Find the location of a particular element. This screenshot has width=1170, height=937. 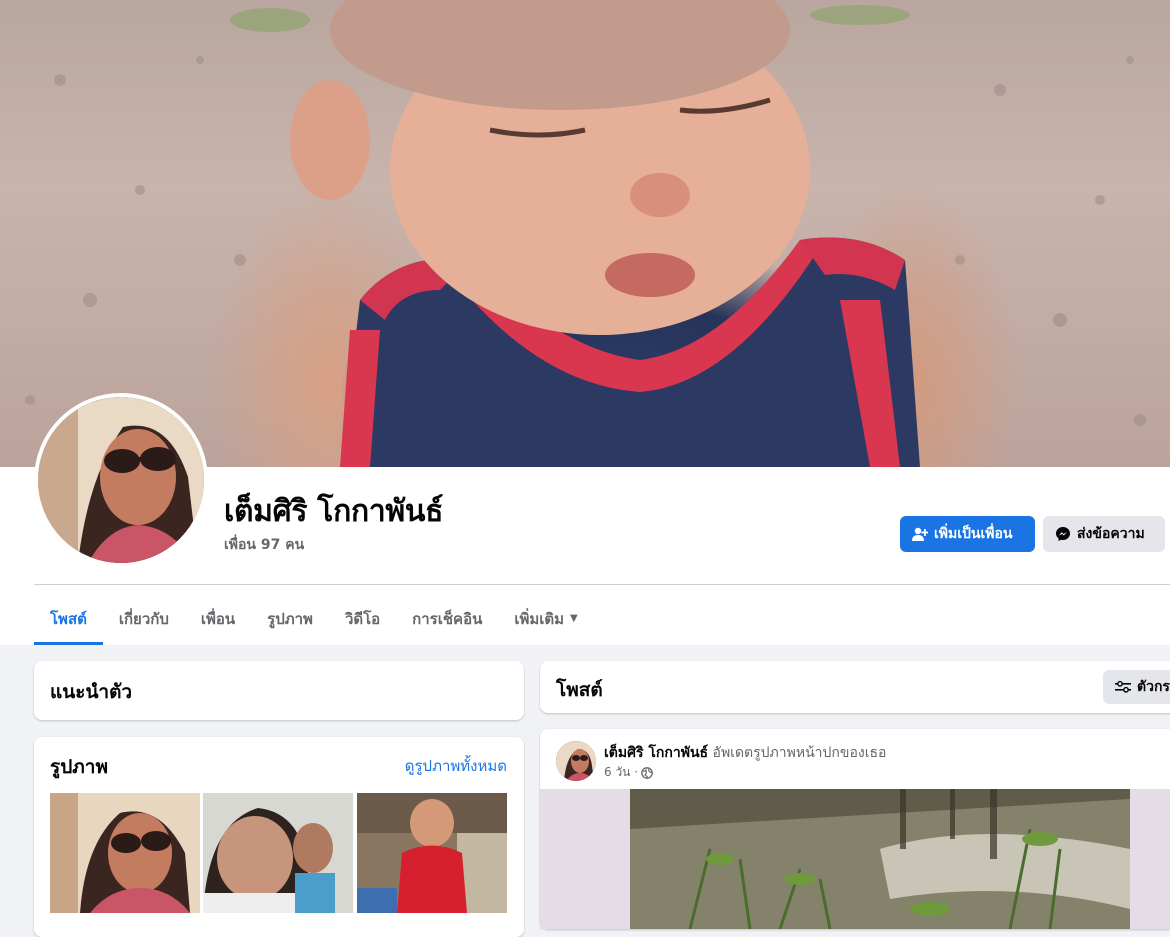

globe-icon is located at coordinates (647, 772).